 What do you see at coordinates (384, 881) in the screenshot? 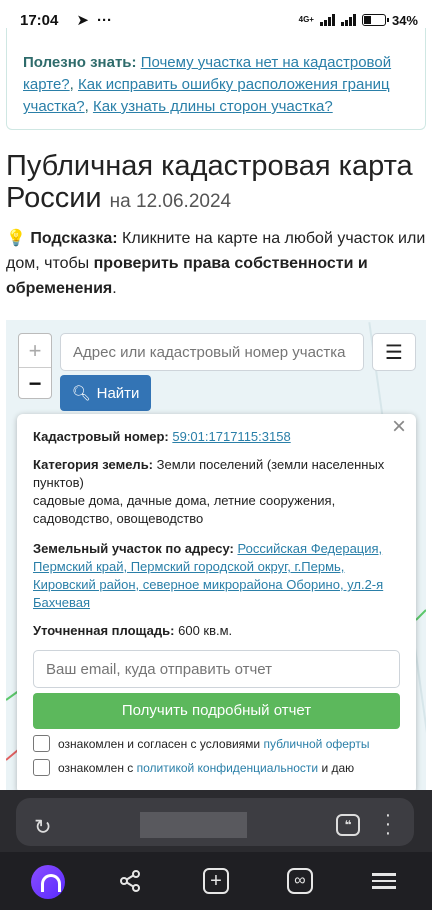
I see `menu-icon` at bounding box center [384, 881].